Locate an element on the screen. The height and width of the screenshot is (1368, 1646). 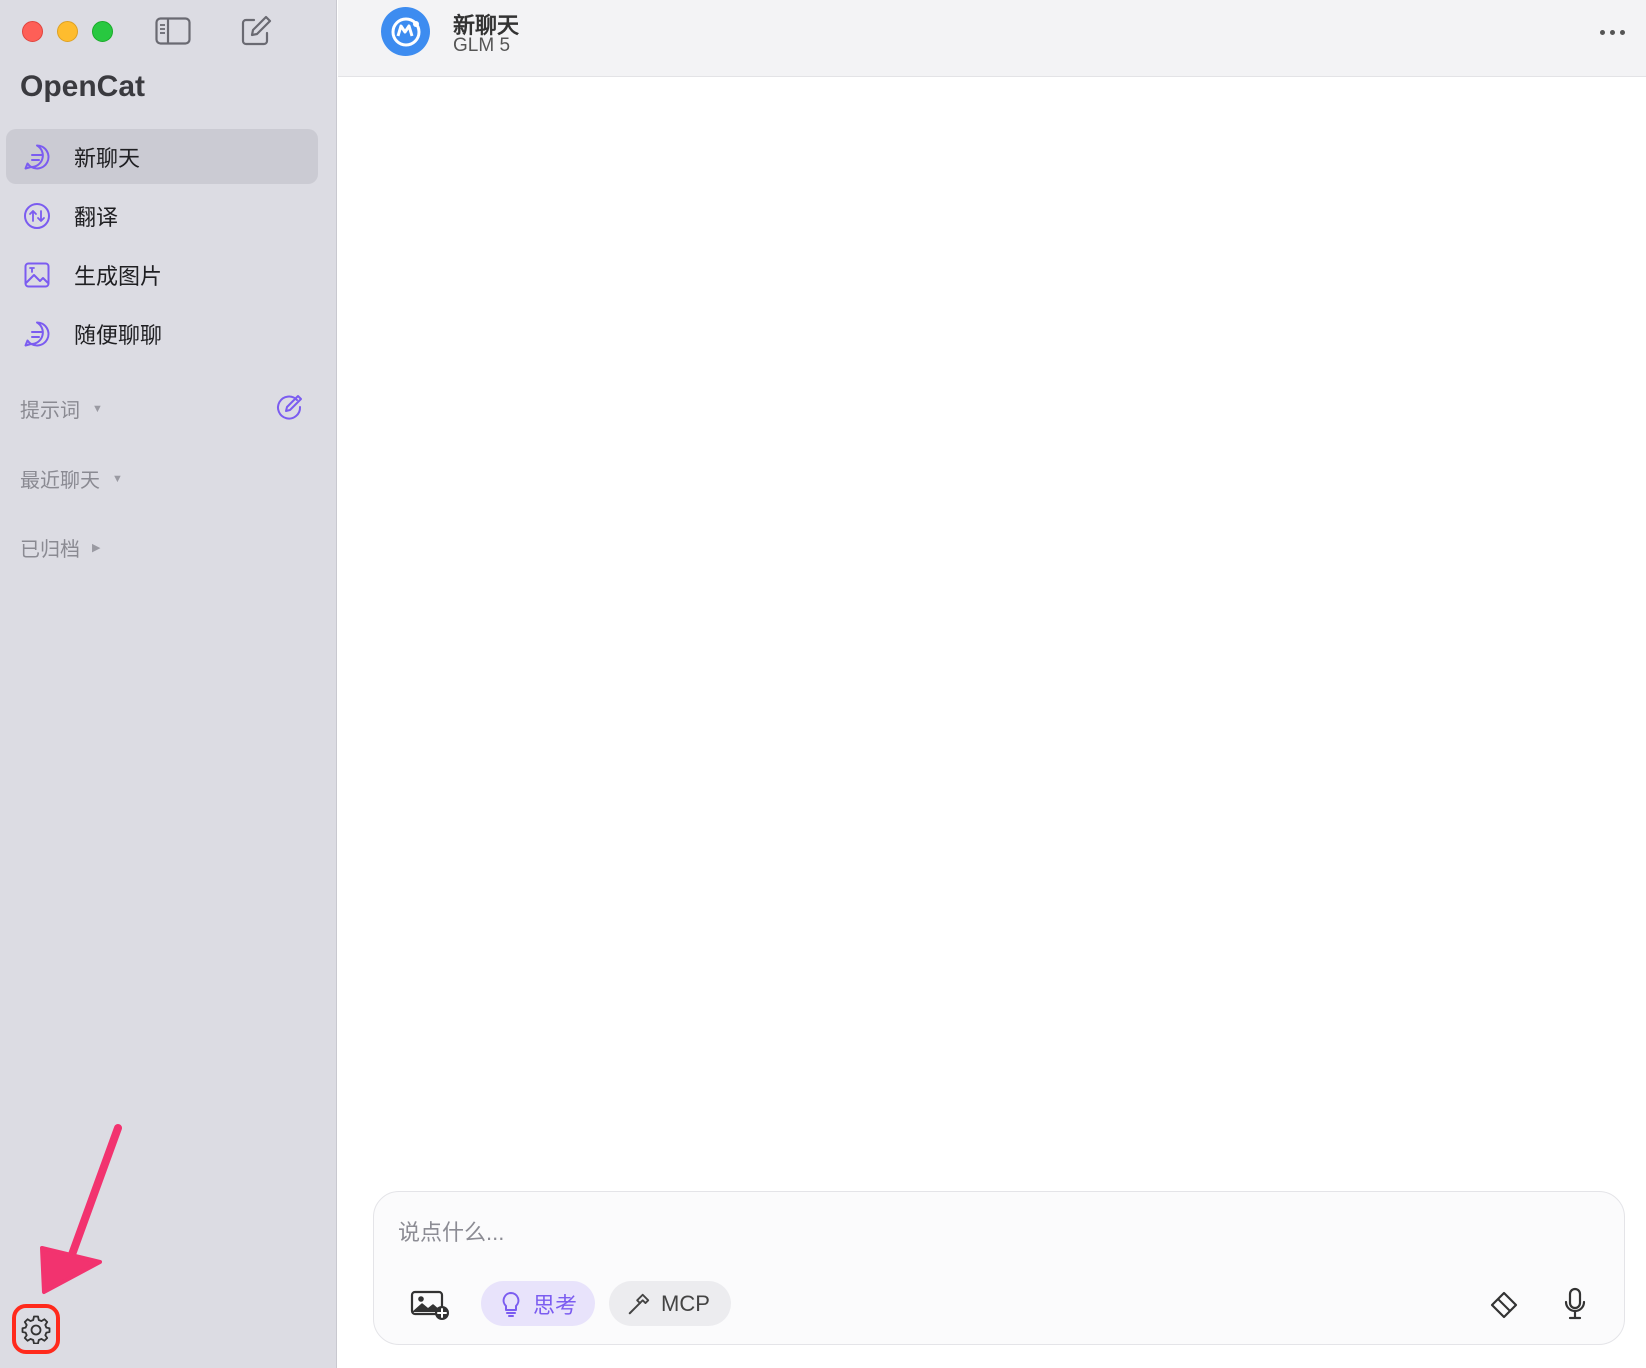
model-avatar is located at coordinates (405, 31).